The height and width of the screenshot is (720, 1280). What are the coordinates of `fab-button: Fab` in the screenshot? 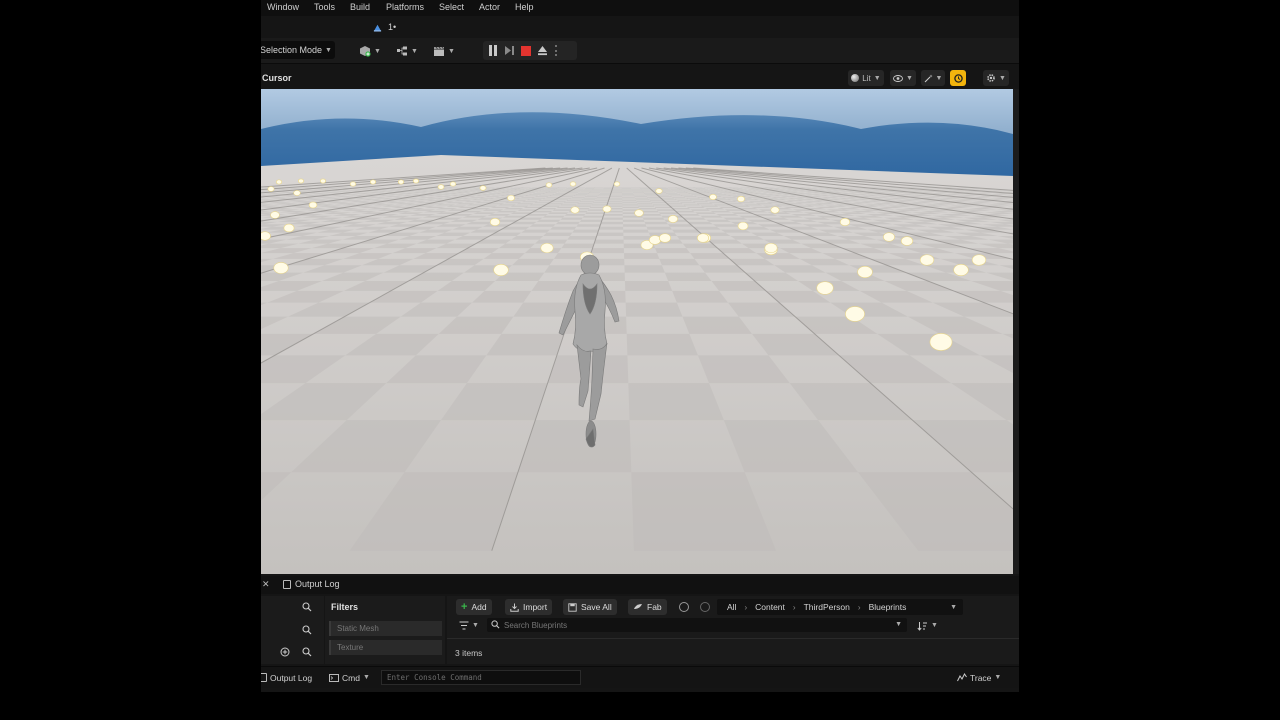 It's located at (647, 607).